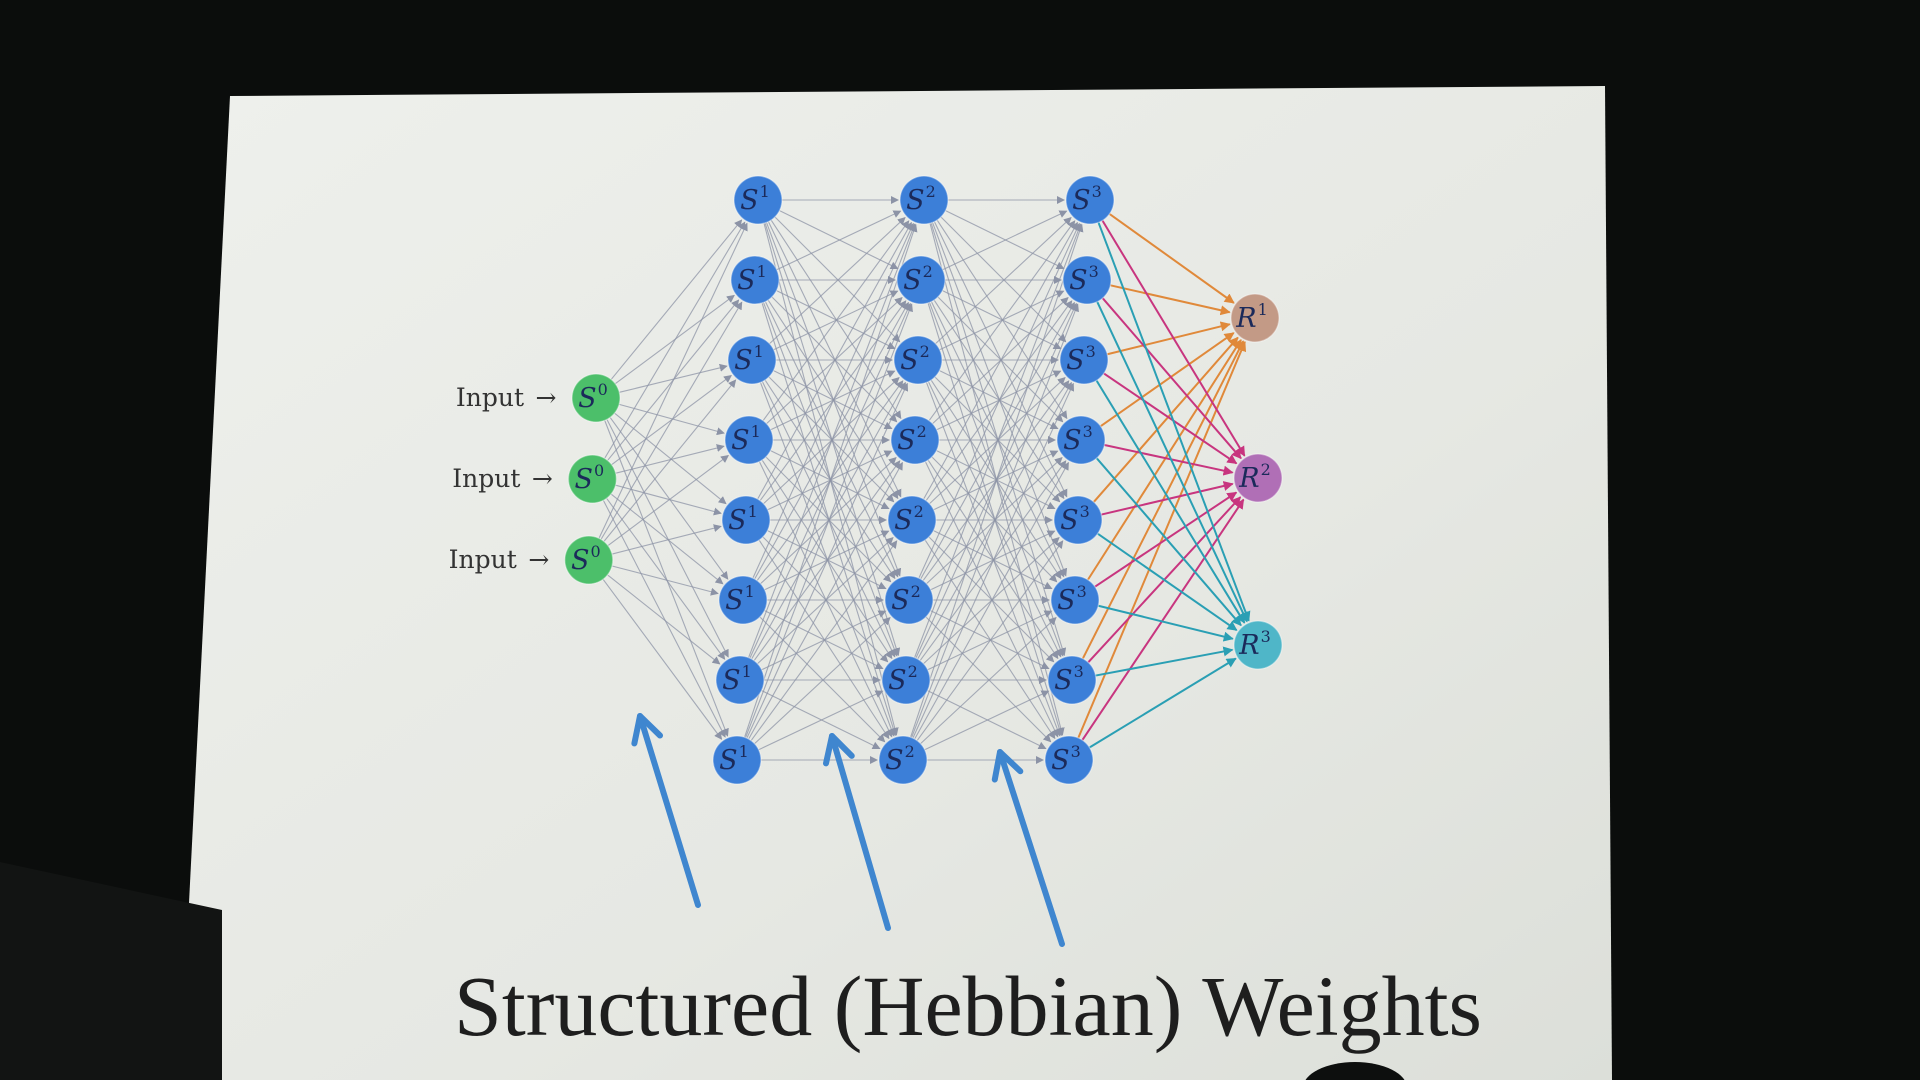 The image size is (1920, 1080). What do you see at coordinates (968, 1006) in the screenshot?
I see `slide-caption: Structured (Hebbian) Weights` at bounding box center [968, 1006].